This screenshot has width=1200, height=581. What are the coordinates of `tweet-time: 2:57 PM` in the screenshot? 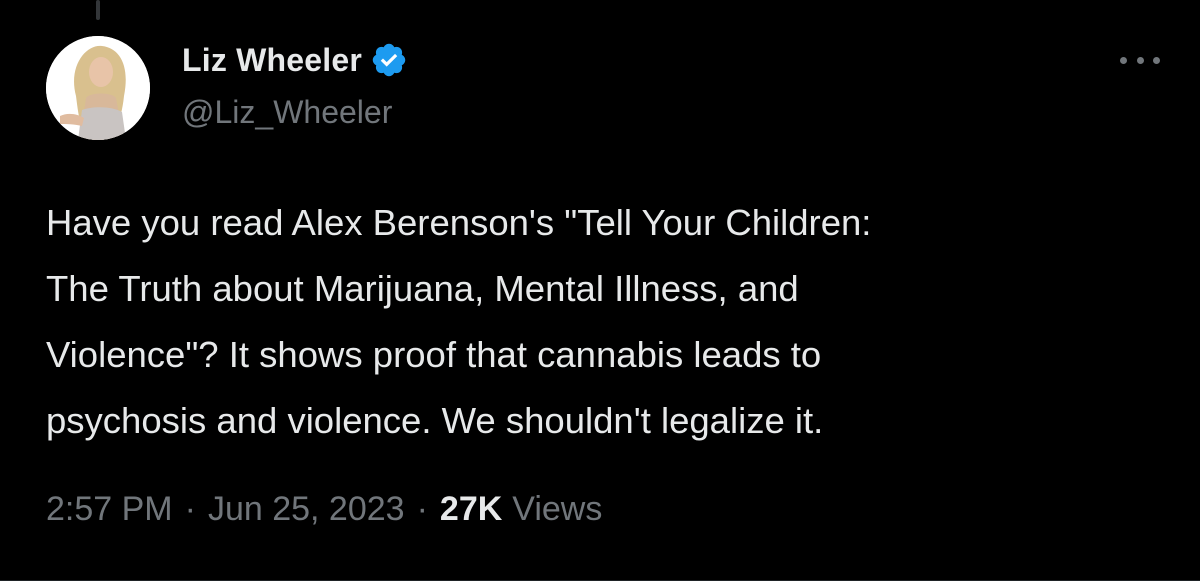 It's located at (109, 509).